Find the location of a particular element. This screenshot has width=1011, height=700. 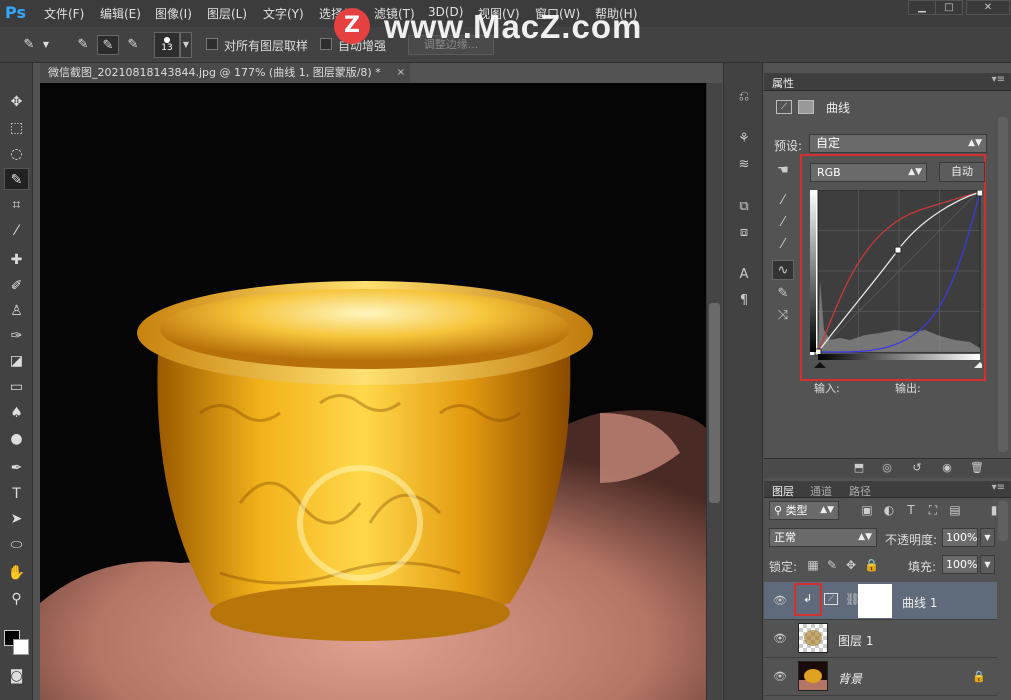

tab-channels: 通道 is located at coordinates (821, 491).